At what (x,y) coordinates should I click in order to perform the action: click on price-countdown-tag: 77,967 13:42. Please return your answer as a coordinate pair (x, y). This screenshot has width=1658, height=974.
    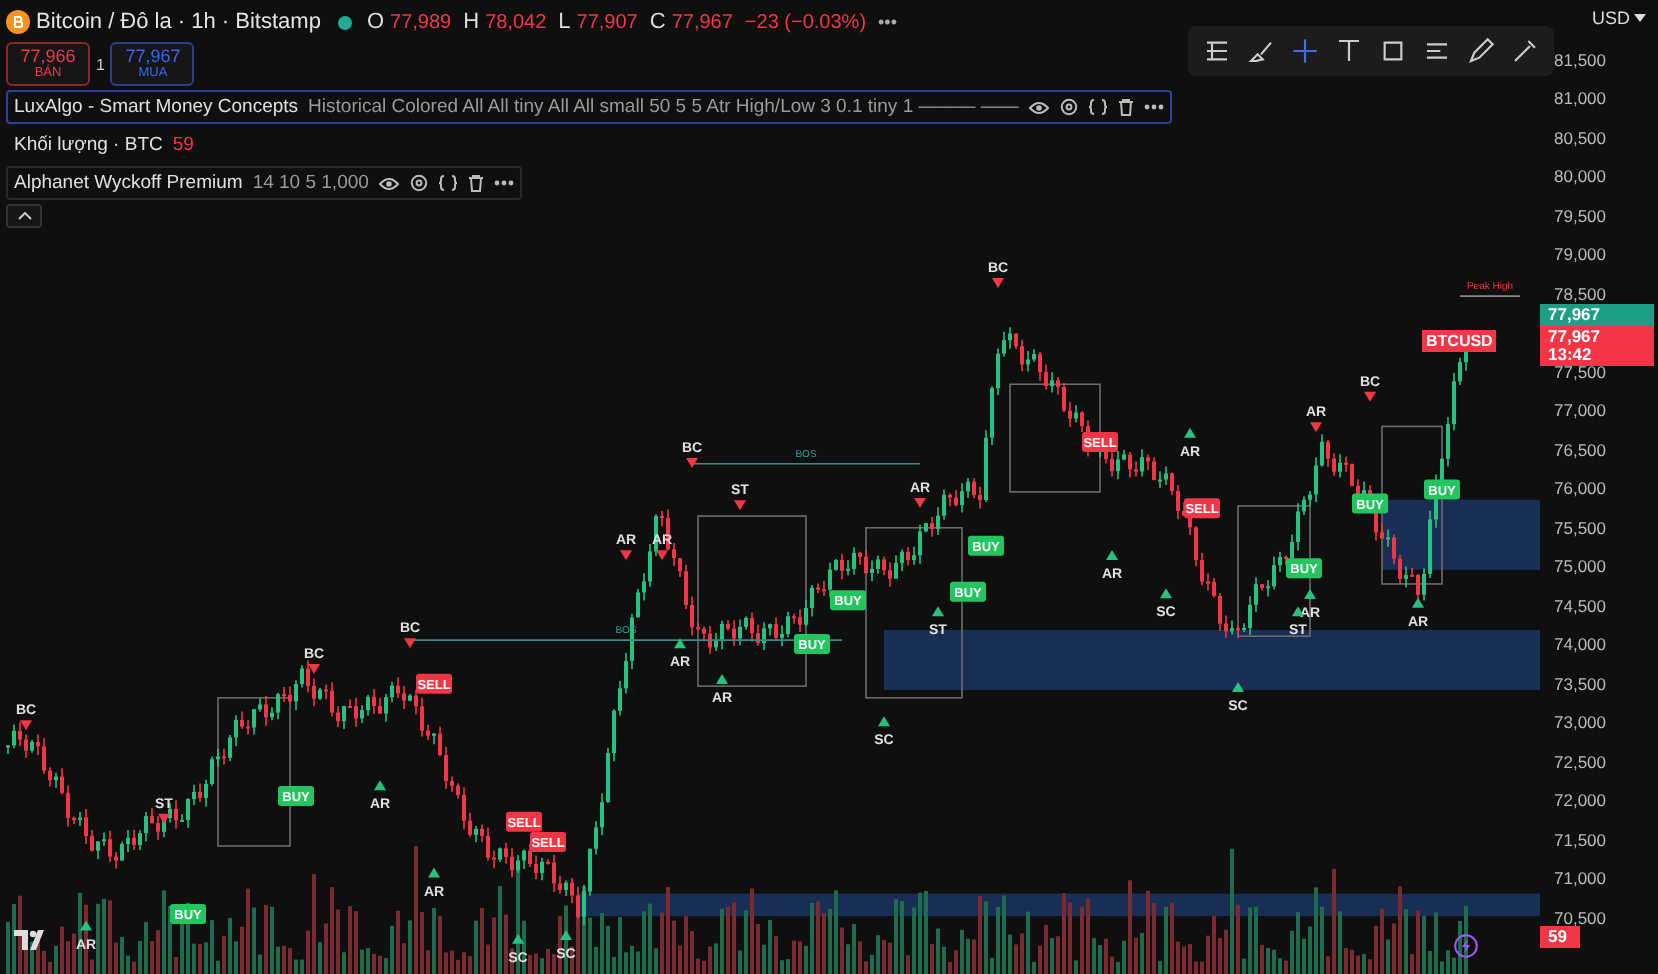
    Looking at the image, I should click on (1597, 346).